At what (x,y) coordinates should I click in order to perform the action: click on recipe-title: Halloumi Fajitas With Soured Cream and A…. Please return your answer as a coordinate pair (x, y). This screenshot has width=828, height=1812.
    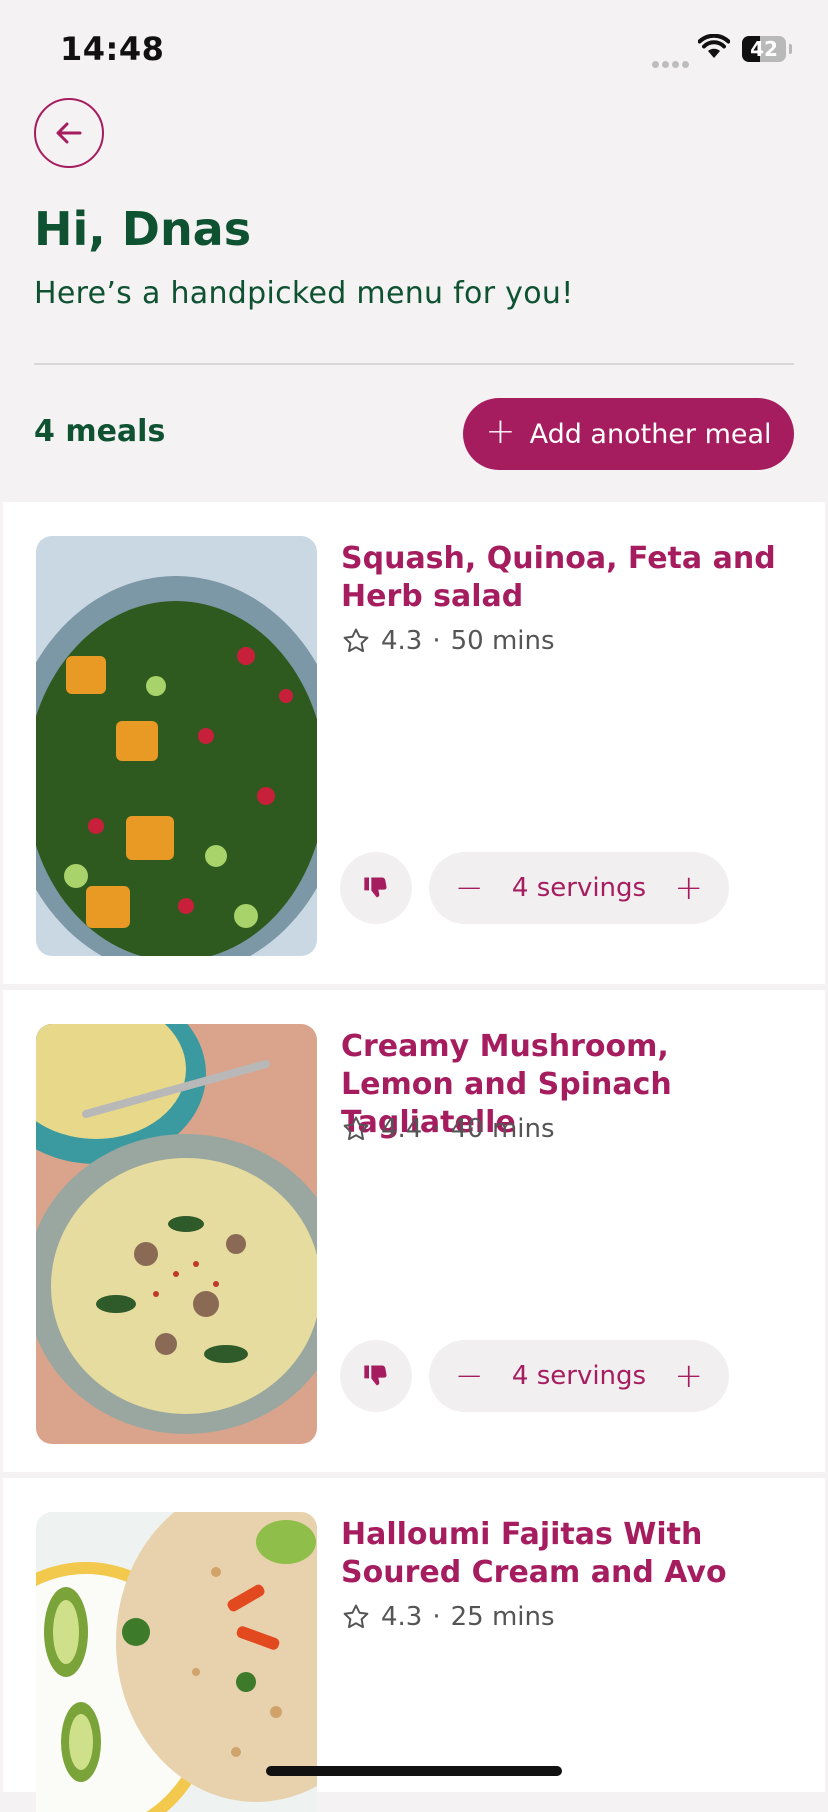
    Looking at the image, I should click on (561, 1554).